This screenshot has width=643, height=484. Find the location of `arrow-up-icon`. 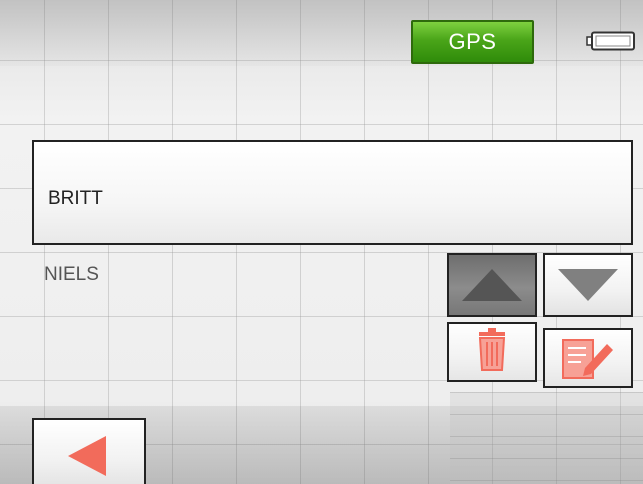

arrow-up-icon is located at coordinates (492, 285).